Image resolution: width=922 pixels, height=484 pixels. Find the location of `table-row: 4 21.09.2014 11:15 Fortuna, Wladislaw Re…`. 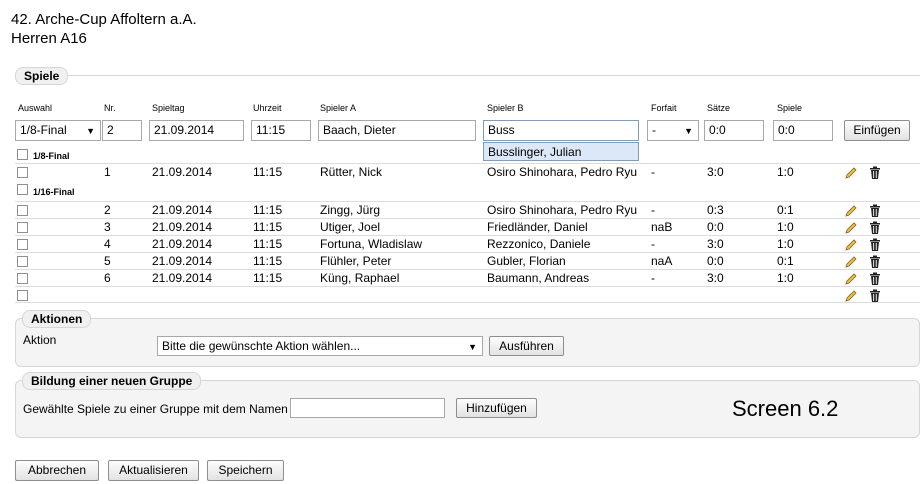

table-row: 4 21.09.2014 11:15 Fortuna, Wladislaw Re… is located at coordinates (467, 243).